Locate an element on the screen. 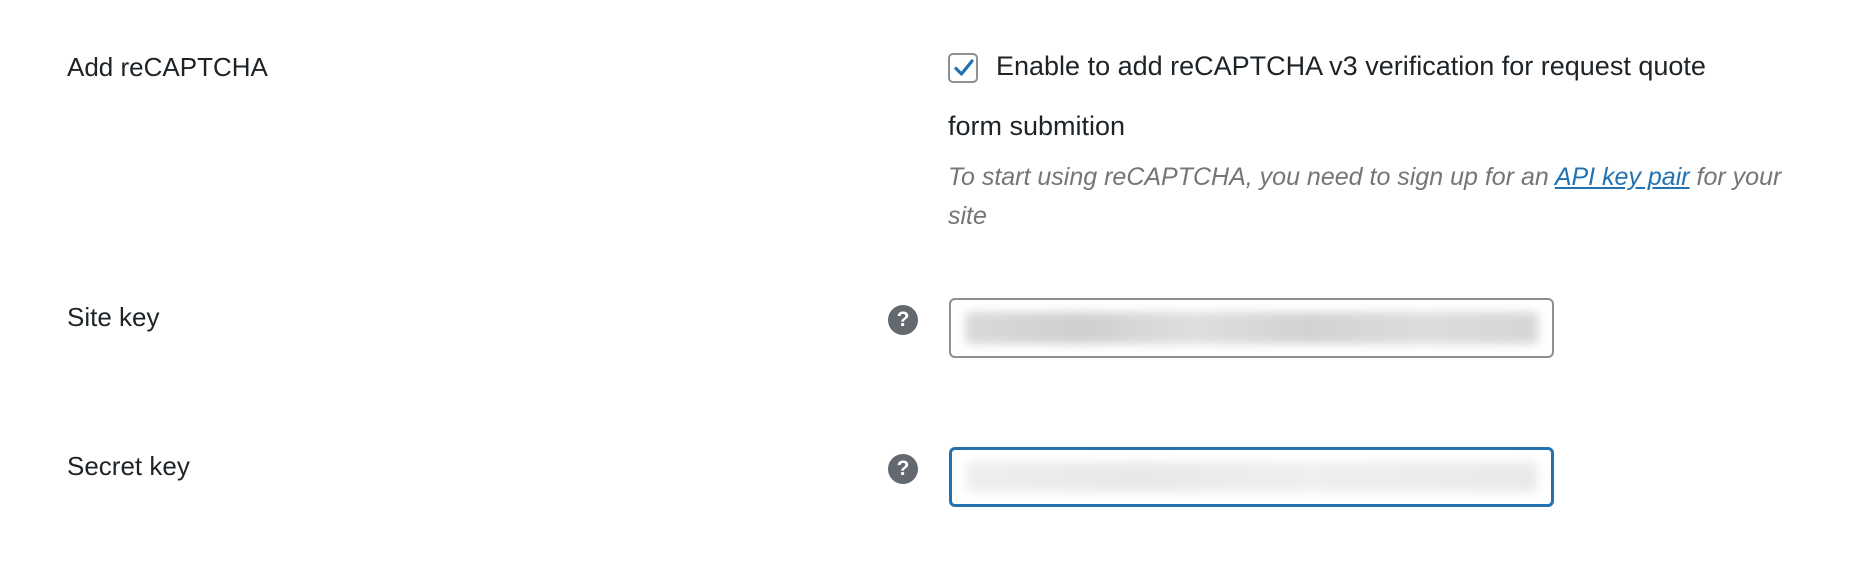  enable-recaptcha-checkbox-label-continued: form submition is located at coordinates (1036, 126).